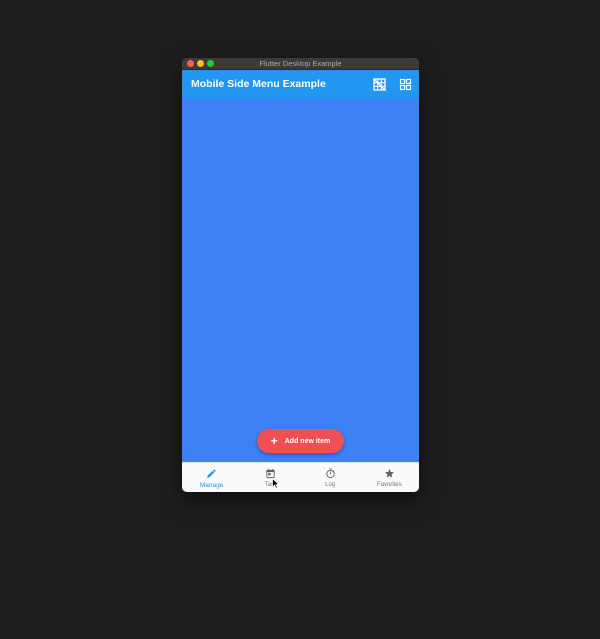 The height and width of the screenshot is (639, 600). I want to click on mouse-cursor-icon, so click(276, 483).